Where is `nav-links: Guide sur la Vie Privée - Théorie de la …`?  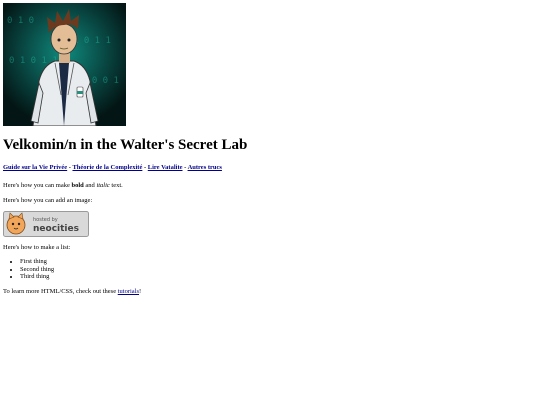 nav-links: Guide sur la Vie Privée - Théorie de la … is located at coordinates (270, 168).